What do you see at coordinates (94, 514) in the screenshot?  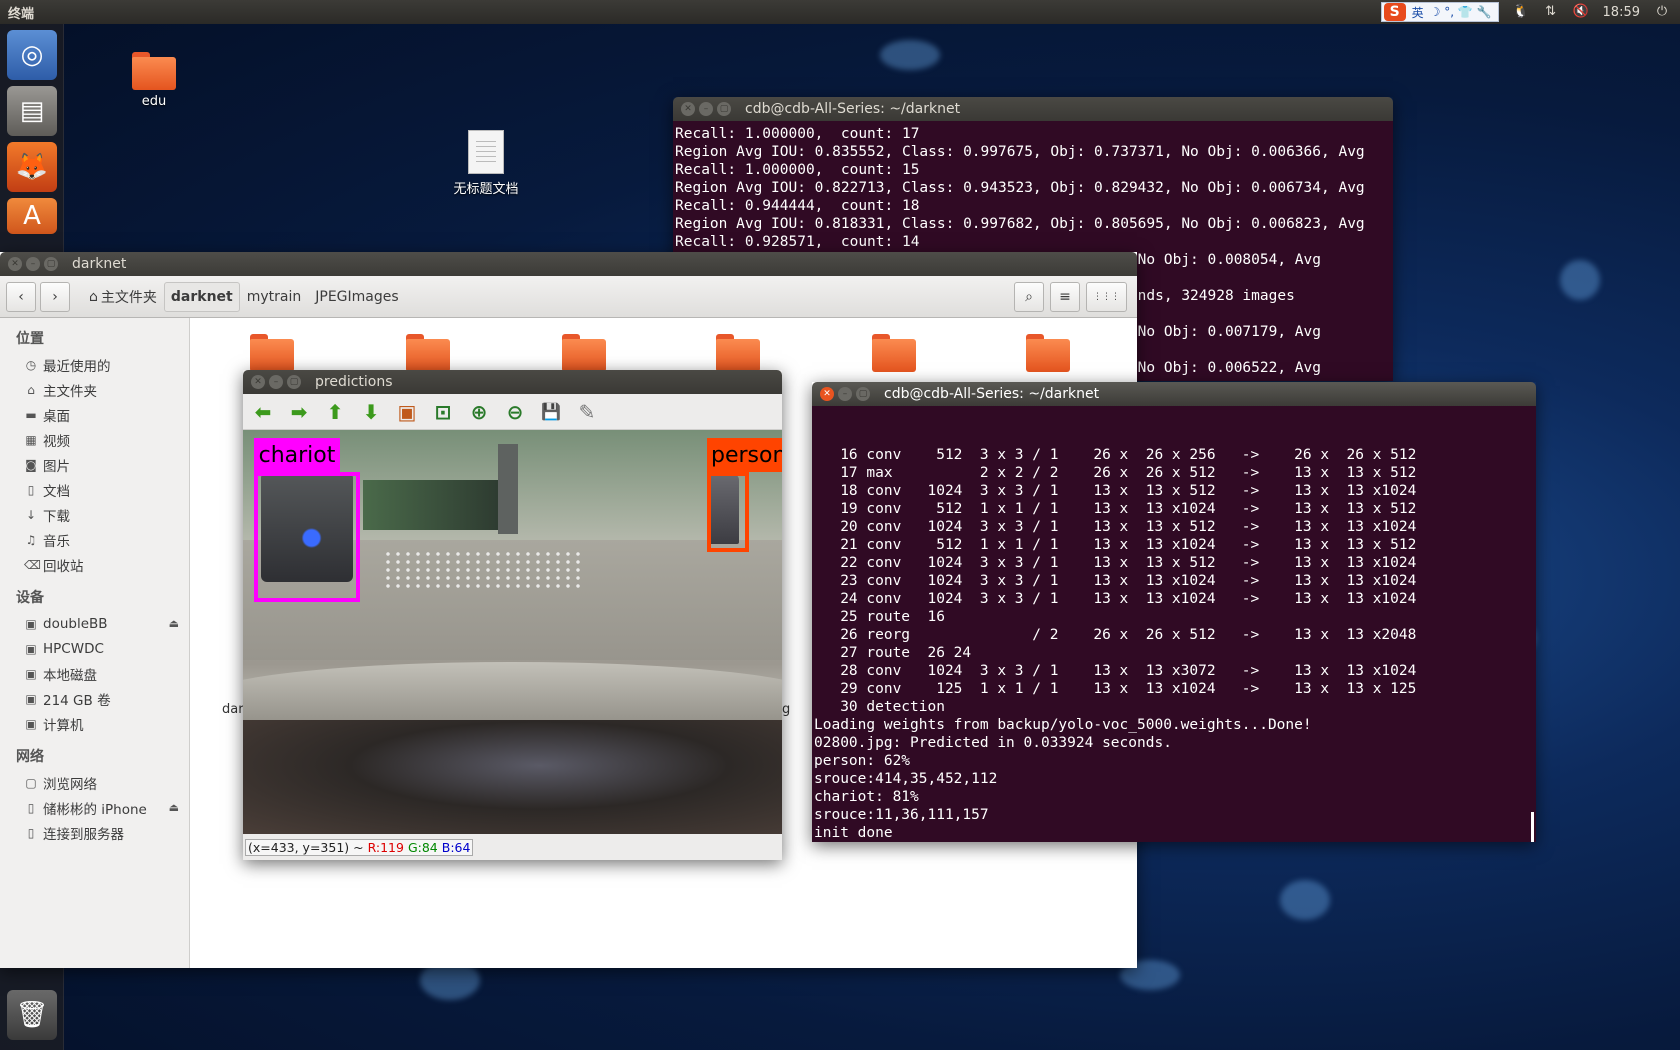 I see `sidebar-item: ↓ 下载` at bounding box center [94, 514].